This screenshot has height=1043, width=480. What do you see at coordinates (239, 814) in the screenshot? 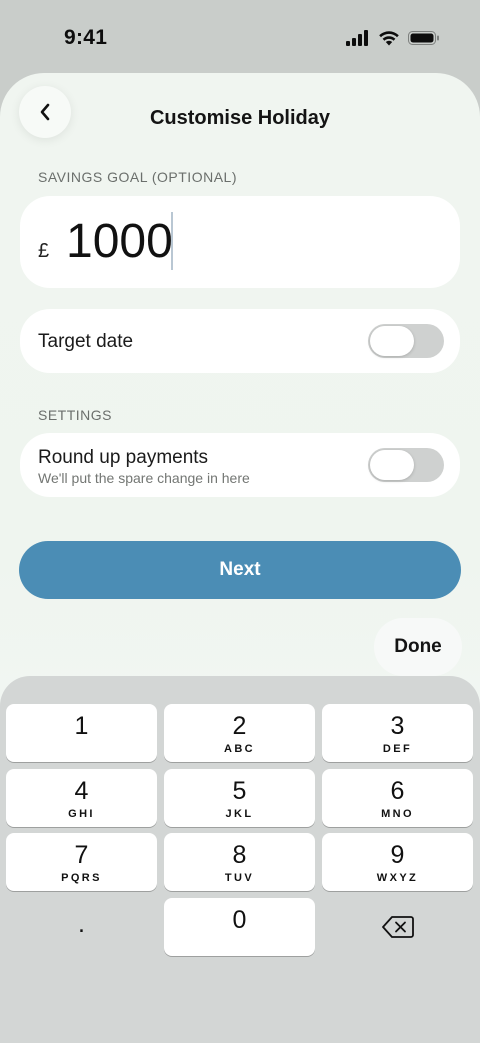
I see `key-letters: JKL` at bounding box center [239, 814].